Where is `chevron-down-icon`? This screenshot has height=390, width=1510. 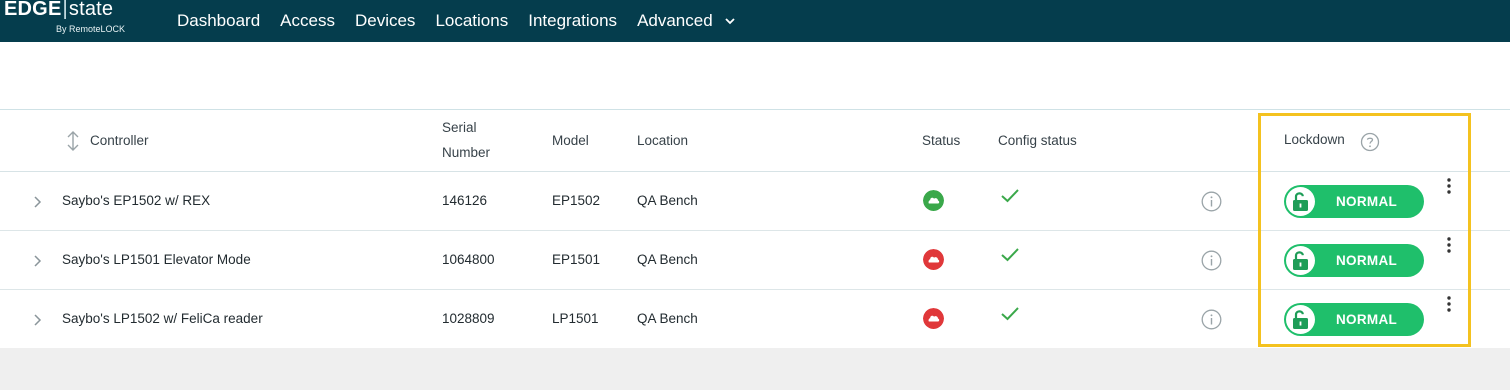 chevron-down-icon is located at coordinates (730, 21).